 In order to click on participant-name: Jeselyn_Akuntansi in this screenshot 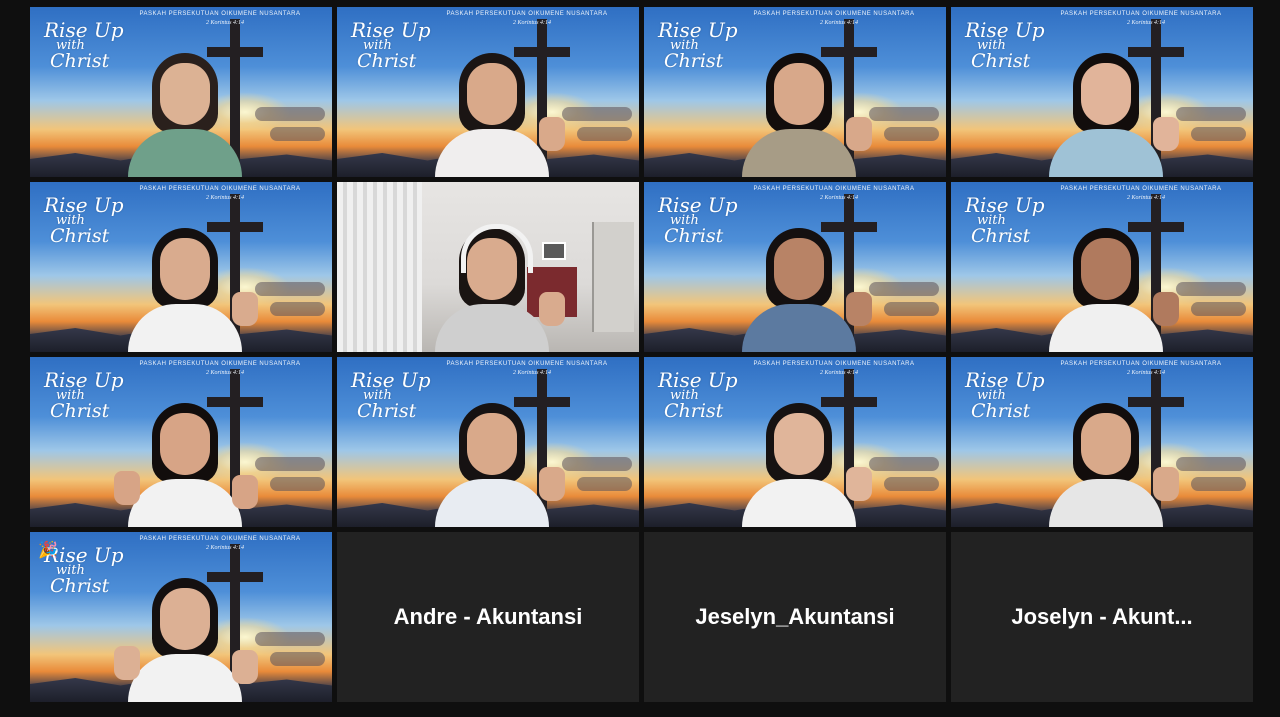, I will do `click(795, 616)`.